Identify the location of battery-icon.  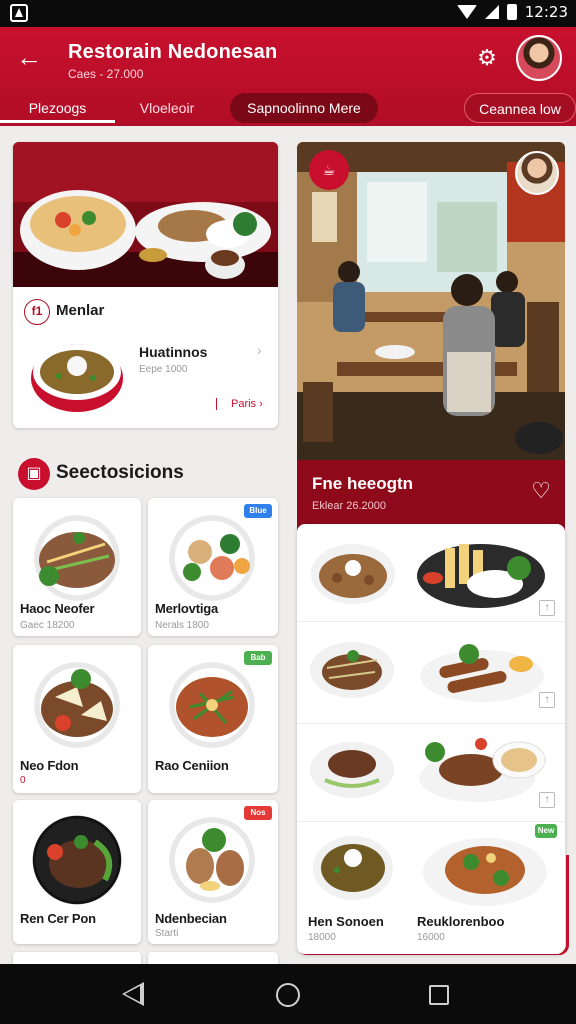
(511, 12).